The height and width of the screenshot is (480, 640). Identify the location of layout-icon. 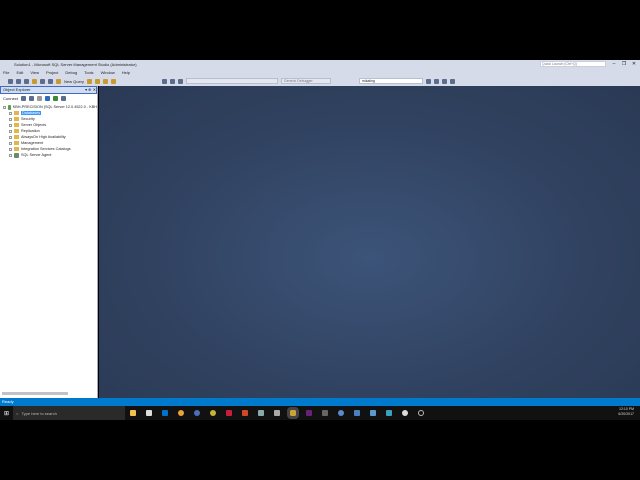
(453, 81).